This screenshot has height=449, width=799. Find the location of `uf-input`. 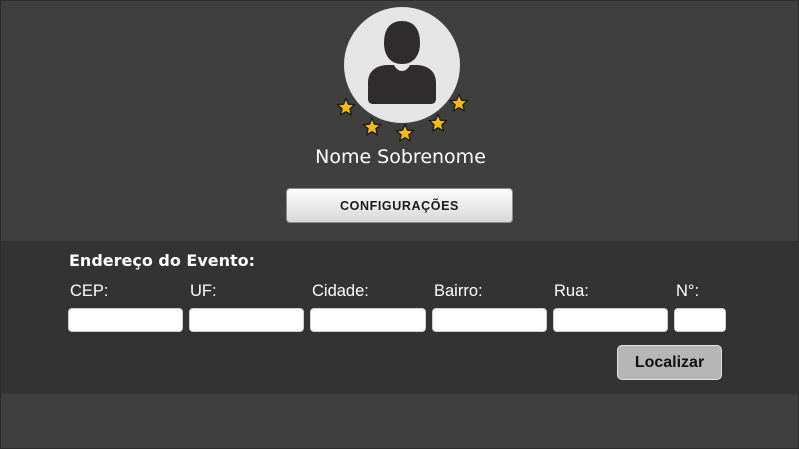

uf-input is located at coordinates (246, 320).